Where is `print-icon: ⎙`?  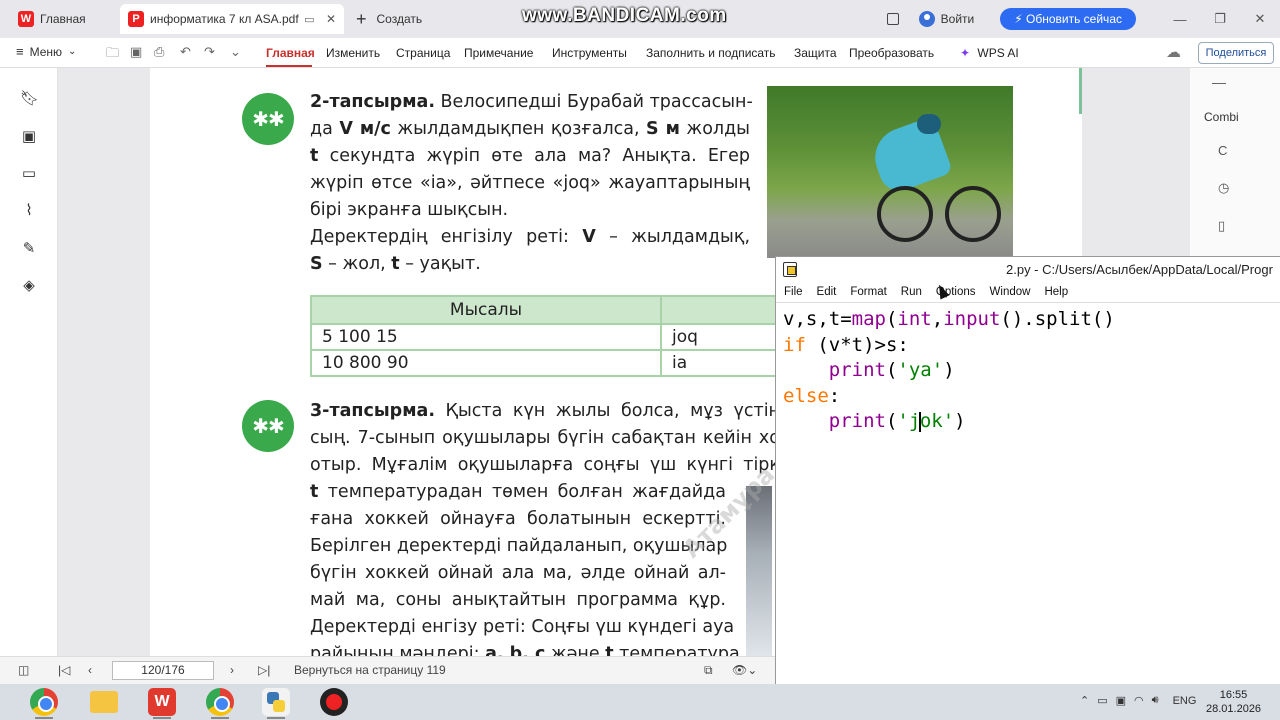 print-icon: ⎙ is located at coordinates (159, 52).